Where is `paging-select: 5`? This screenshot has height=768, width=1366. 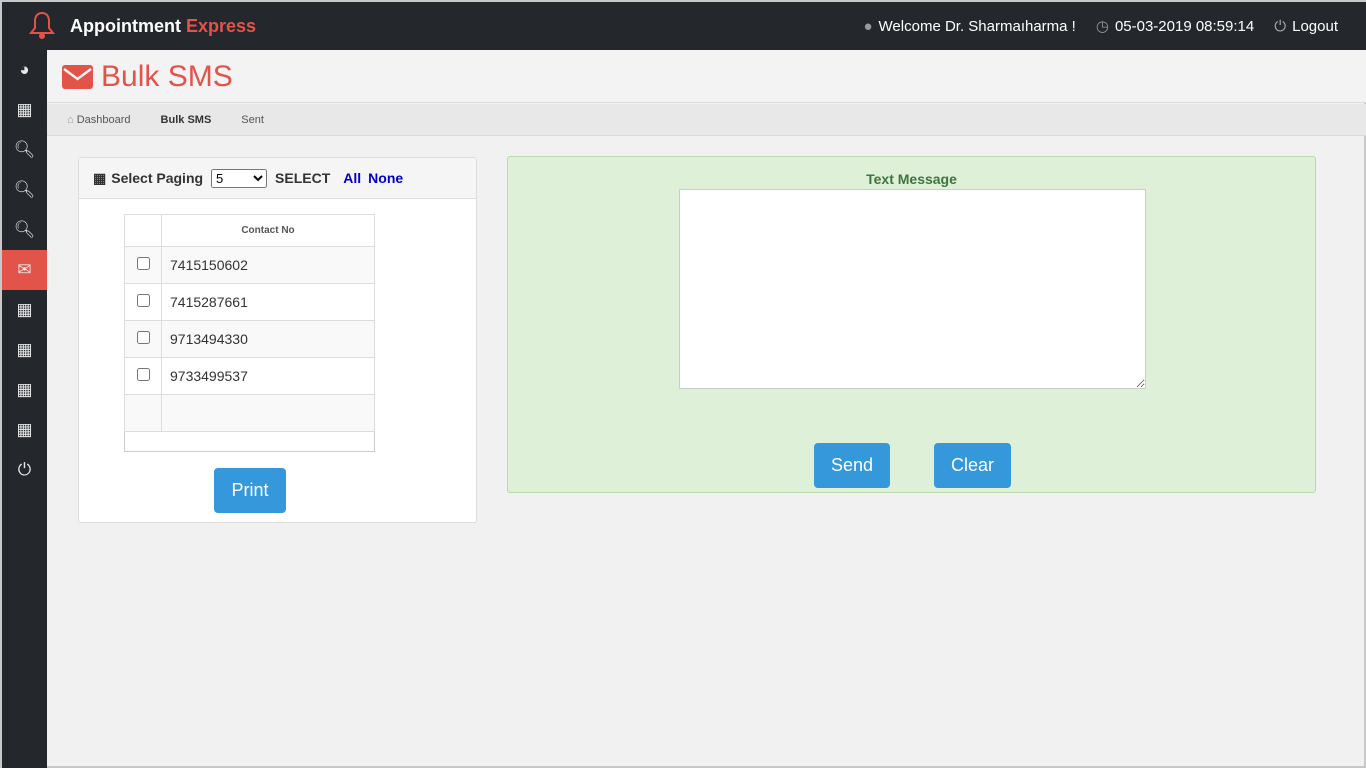 paging-select: 5 is located at coordinates (239, 178).